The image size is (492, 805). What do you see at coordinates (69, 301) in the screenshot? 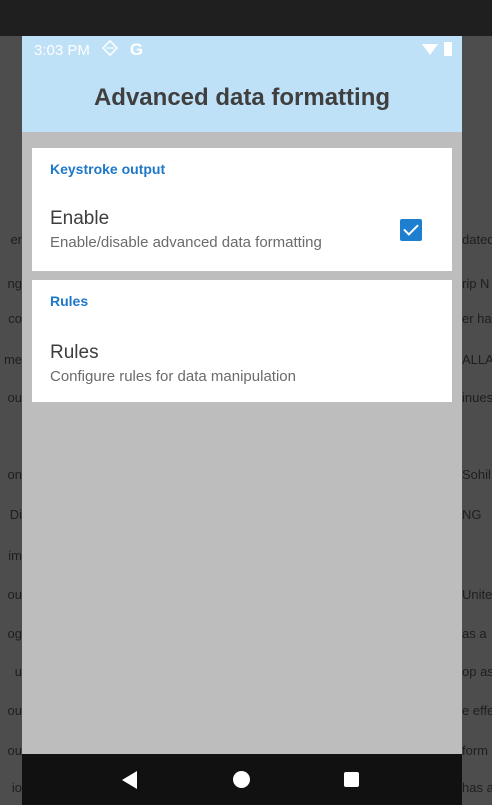
I see `section-header: Rules` at bounding box center [69, 301].